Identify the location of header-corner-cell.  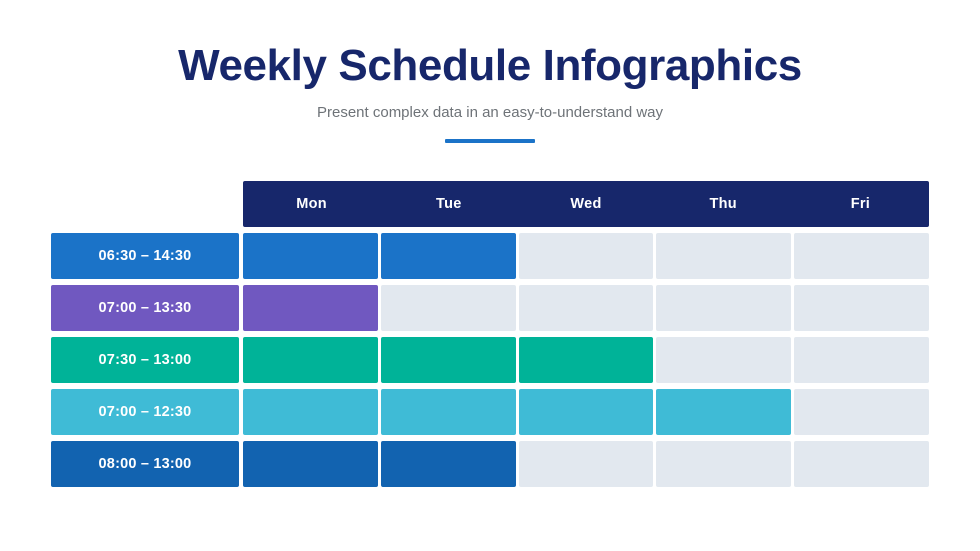
(145, 204).